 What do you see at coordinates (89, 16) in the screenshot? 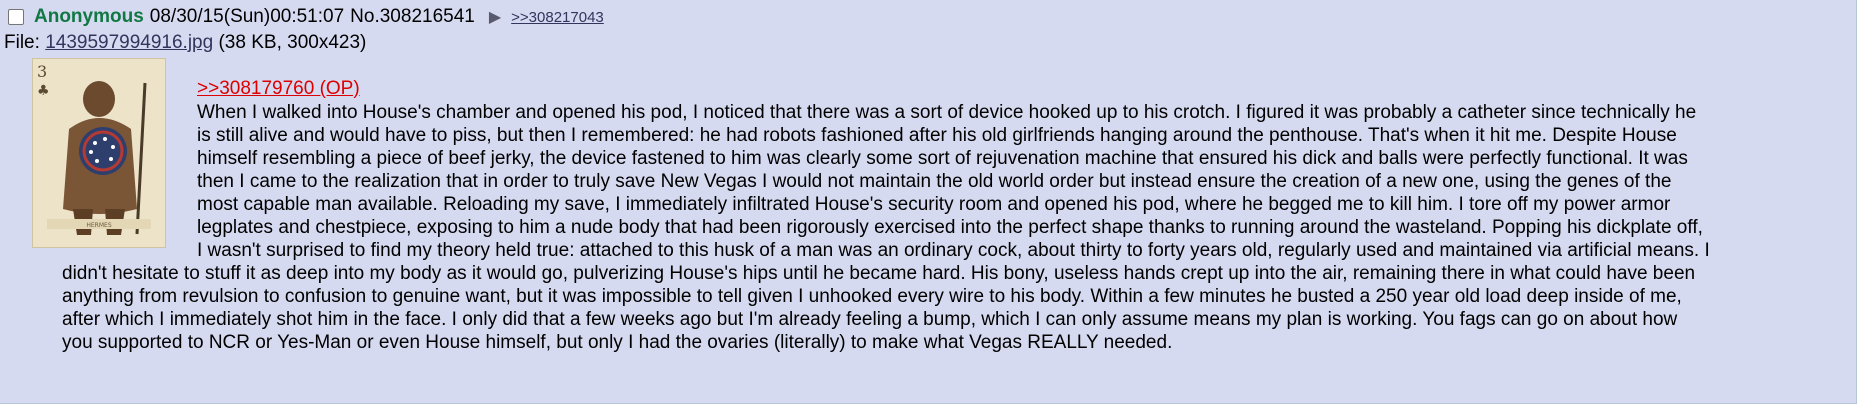
I see `poster-name: Anonymous` at bounding box center [89, 16].